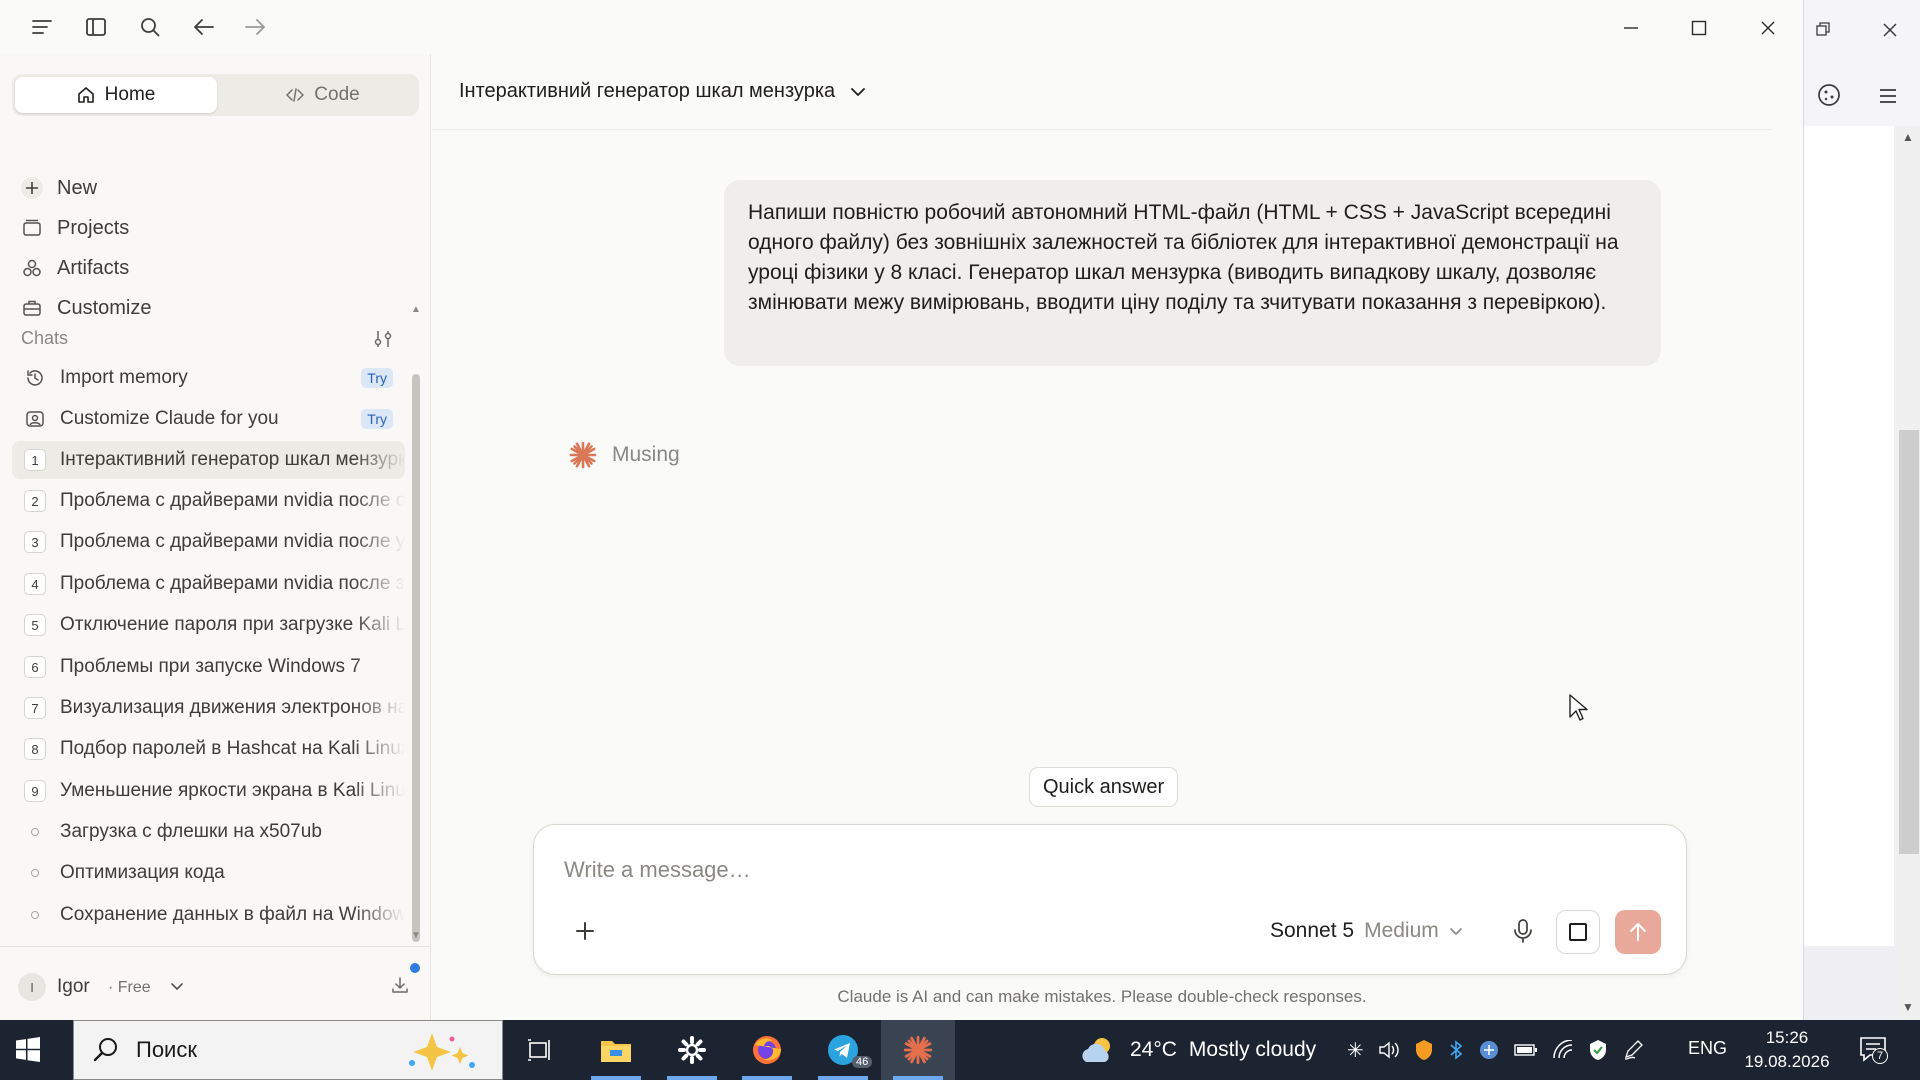  What do you see at coordinates (35, 873) in the screenshot?
I see `chat-dot-icon` at bounding box center [35, 873].